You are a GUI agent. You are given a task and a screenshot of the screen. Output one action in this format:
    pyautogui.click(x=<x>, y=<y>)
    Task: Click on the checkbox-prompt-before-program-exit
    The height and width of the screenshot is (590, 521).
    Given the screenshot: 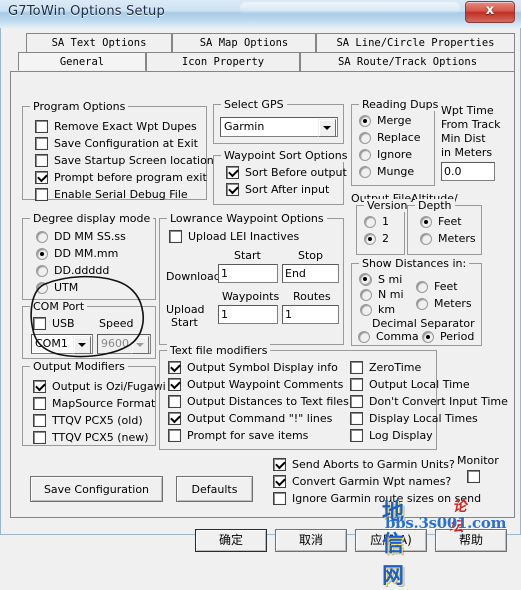 What is the action you would take?
    pyautogui.click(x=41, y=177)
    